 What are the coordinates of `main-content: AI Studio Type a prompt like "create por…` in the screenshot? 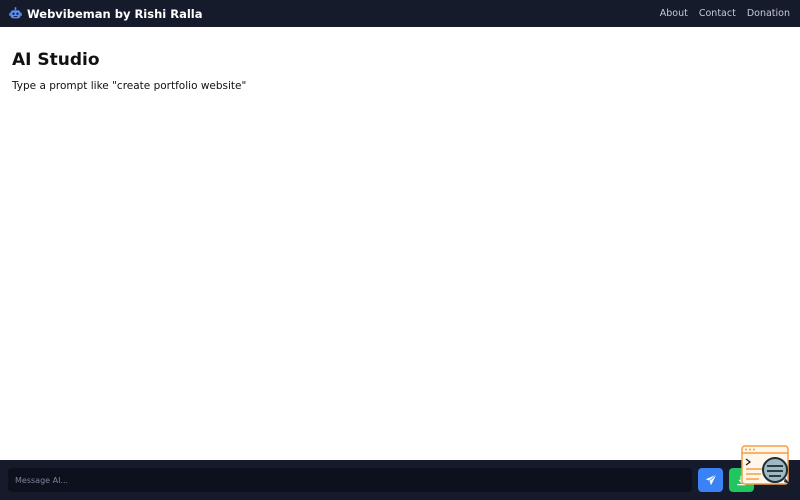 It's located at (400, 70).